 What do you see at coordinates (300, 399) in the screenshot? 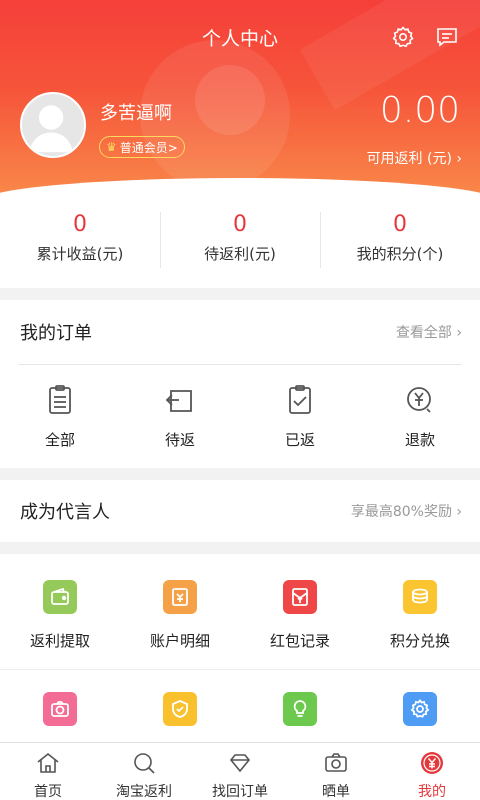
I see `clipboard-check-icon` at bounding box center [300, 399].